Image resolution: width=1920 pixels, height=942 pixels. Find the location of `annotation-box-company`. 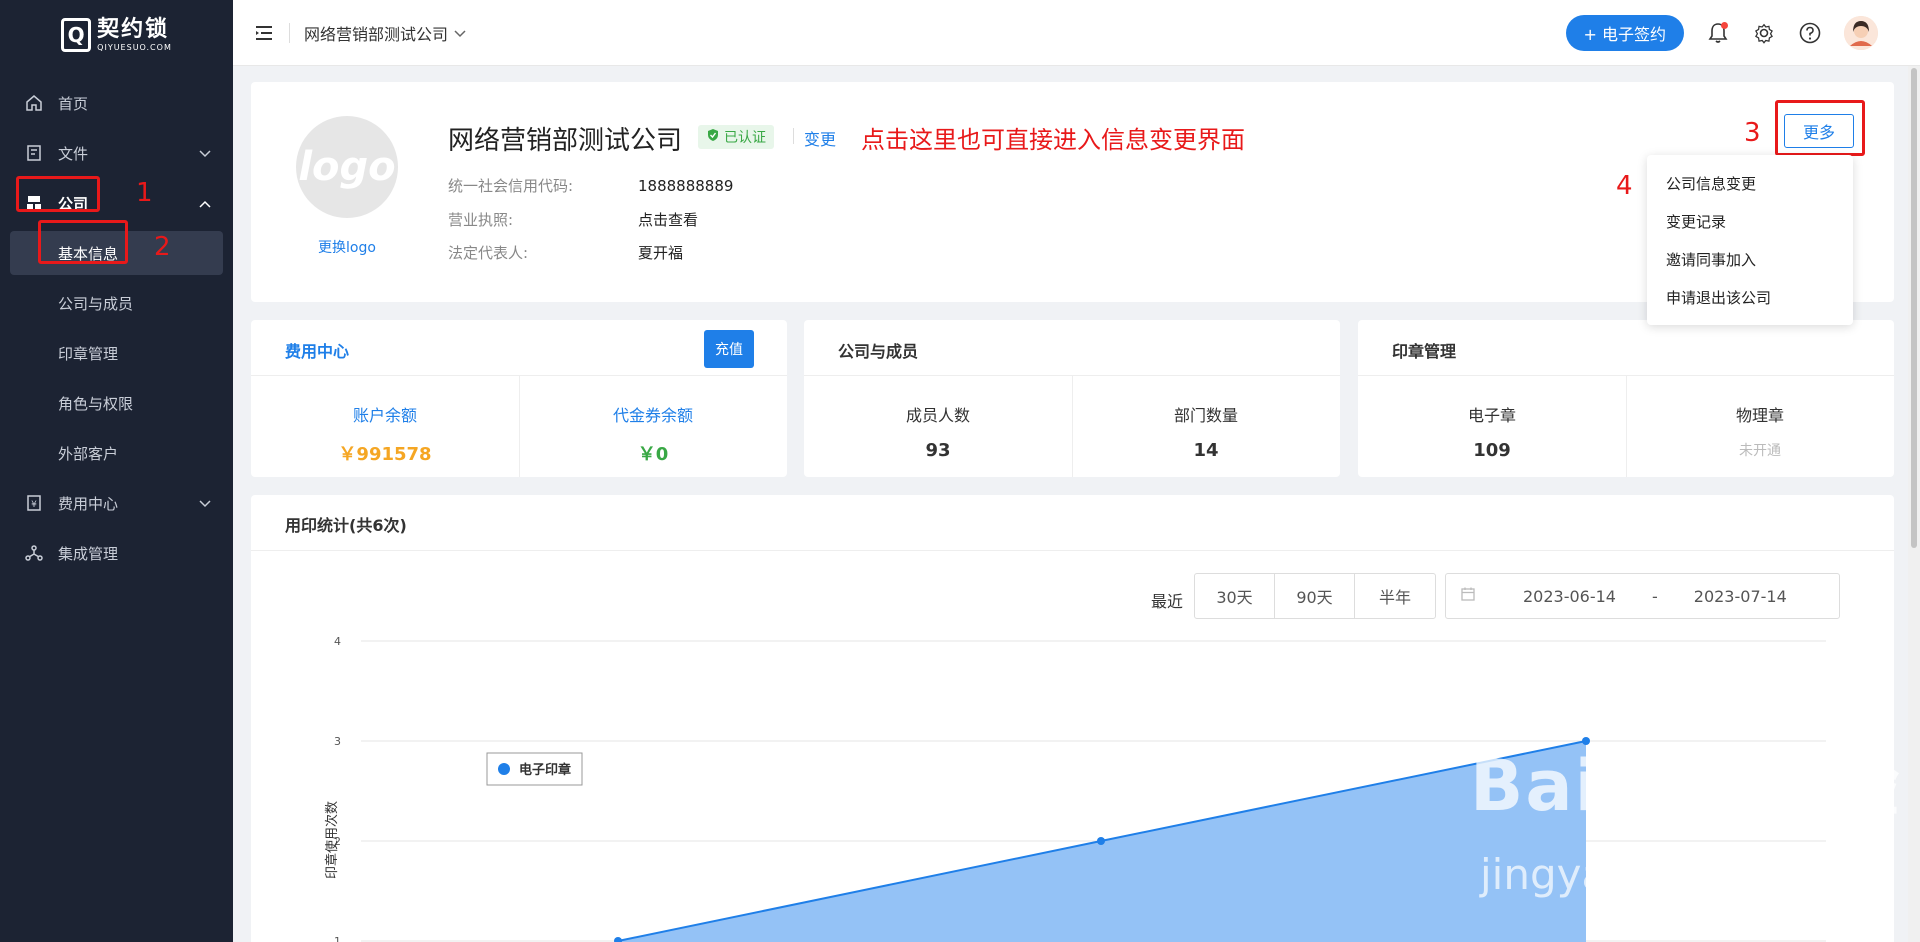

annotation-box-company is located at coordinates (58, 194).